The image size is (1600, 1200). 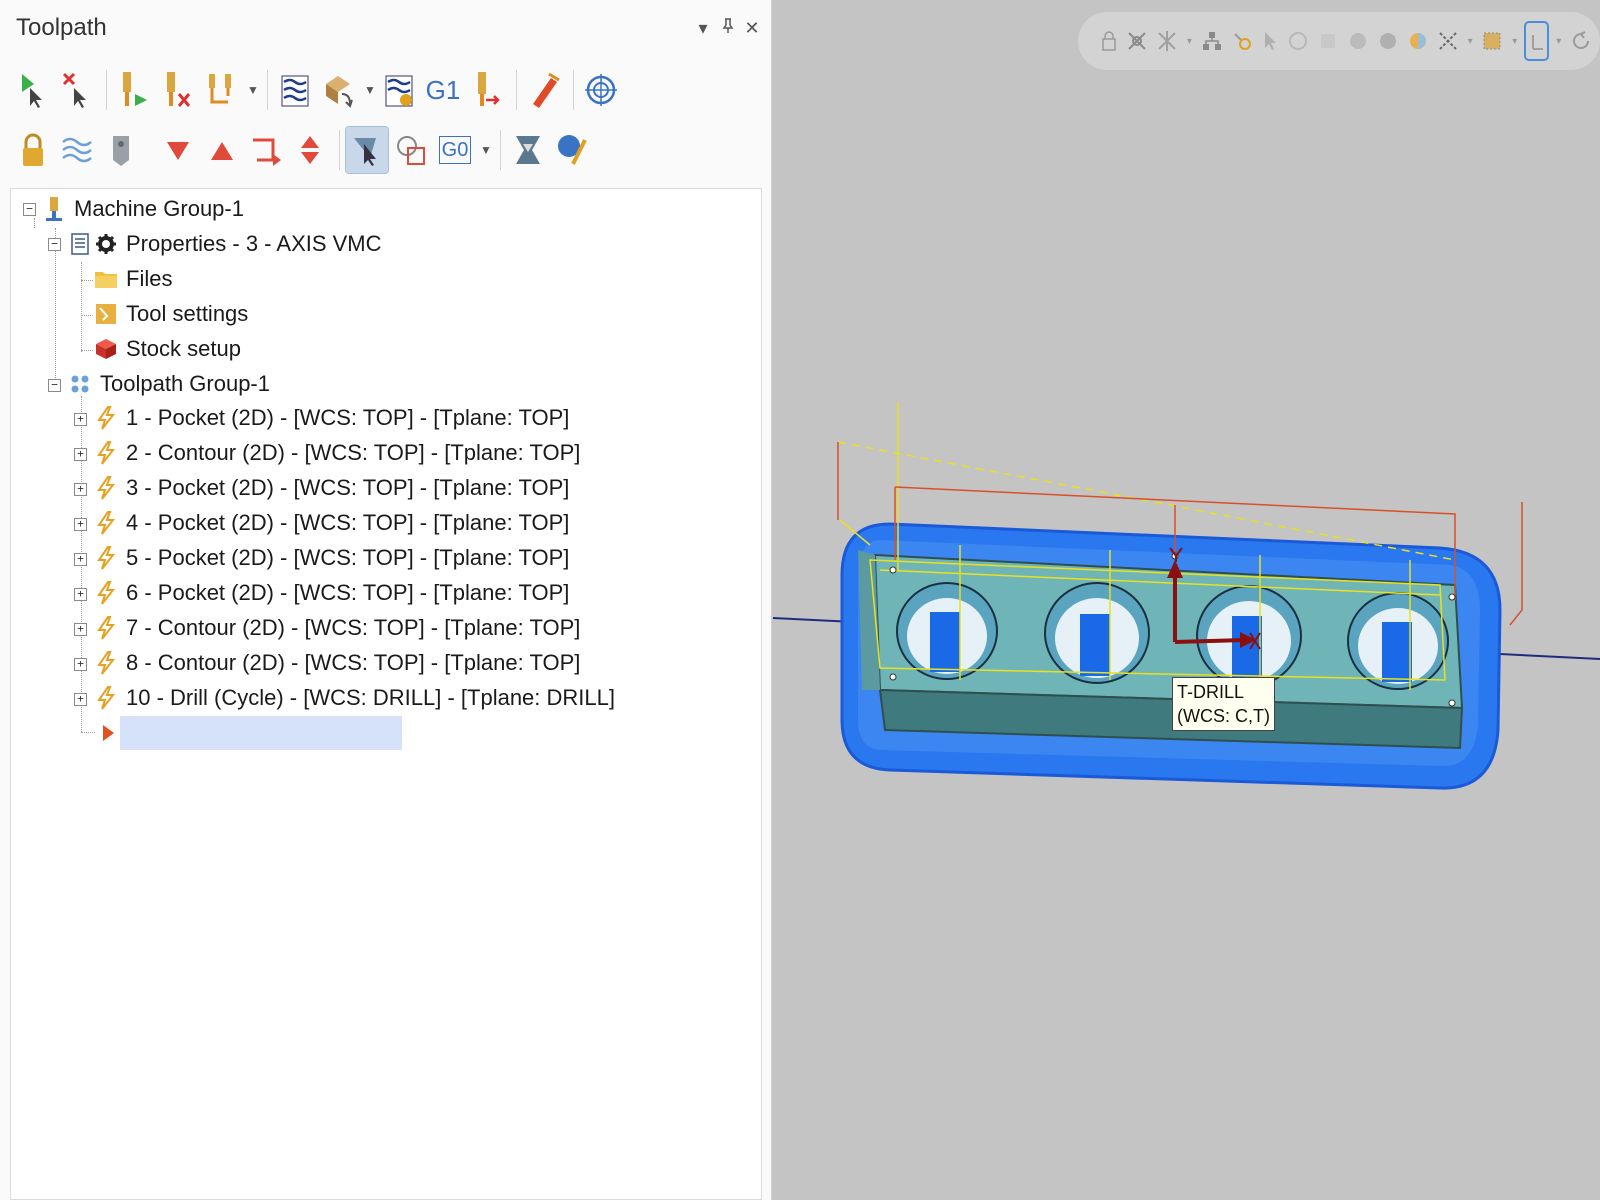 What do you see at coordinates (1211, 692) in the screenshot?
I see `tooltip-title: T-DRILL` at bounding box center [1211, 692].